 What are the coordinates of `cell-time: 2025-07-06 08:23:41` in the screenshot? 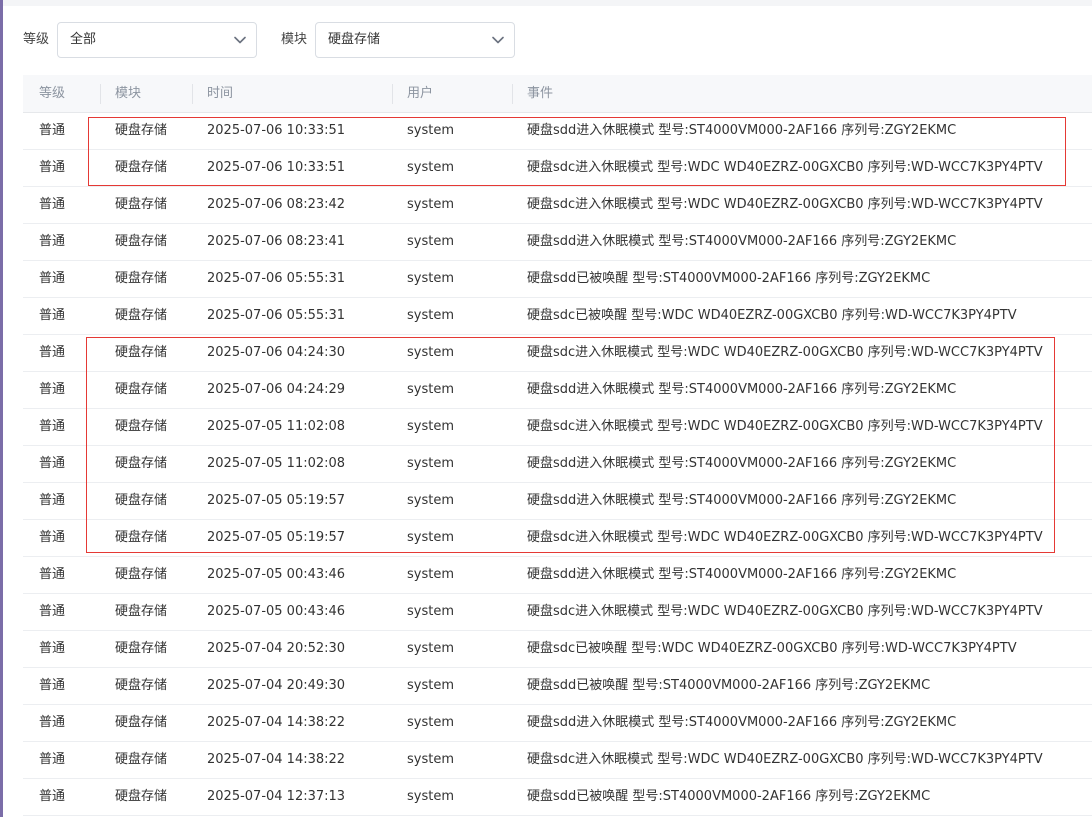 It's located at (276, 241).